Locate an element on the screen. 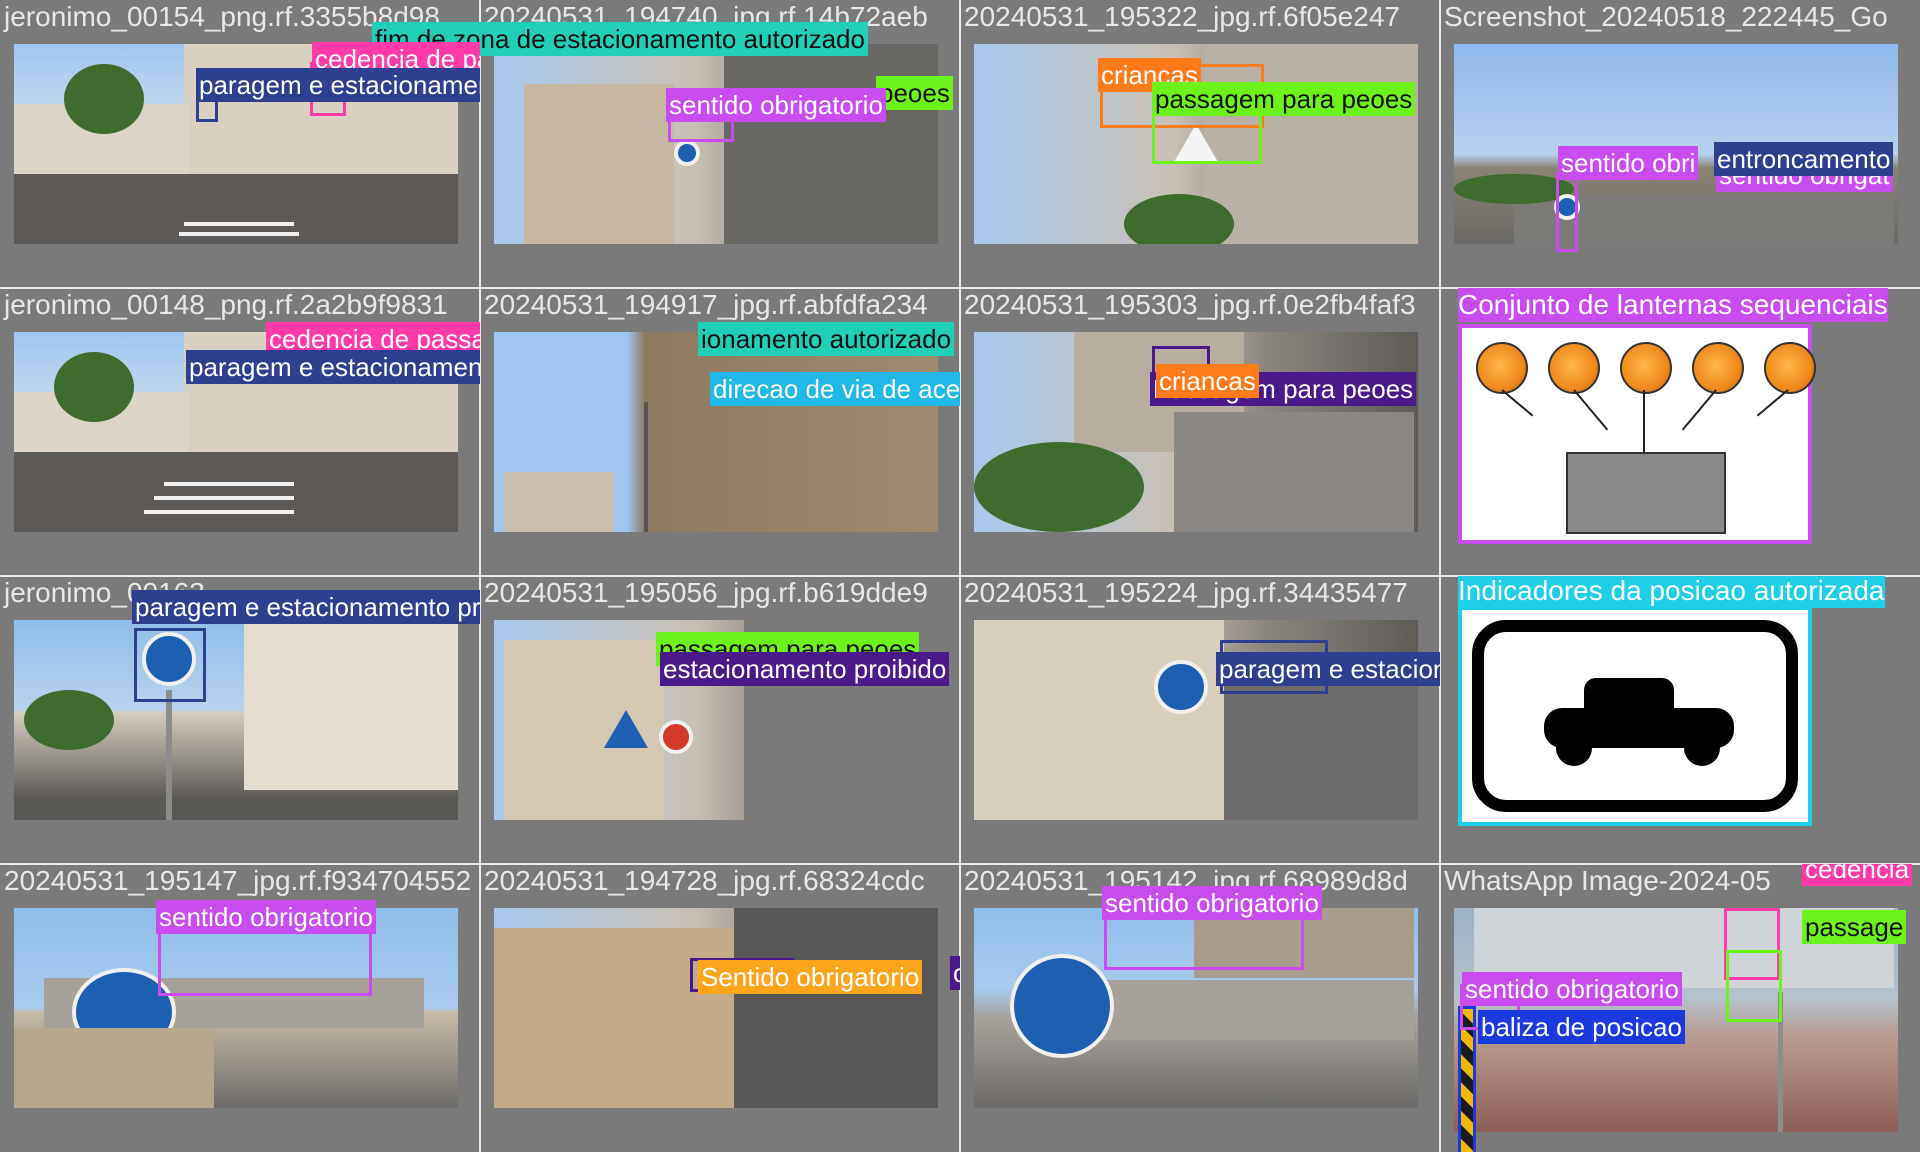  class-label: passagem para peoes is located at coordinates (1284, 99).